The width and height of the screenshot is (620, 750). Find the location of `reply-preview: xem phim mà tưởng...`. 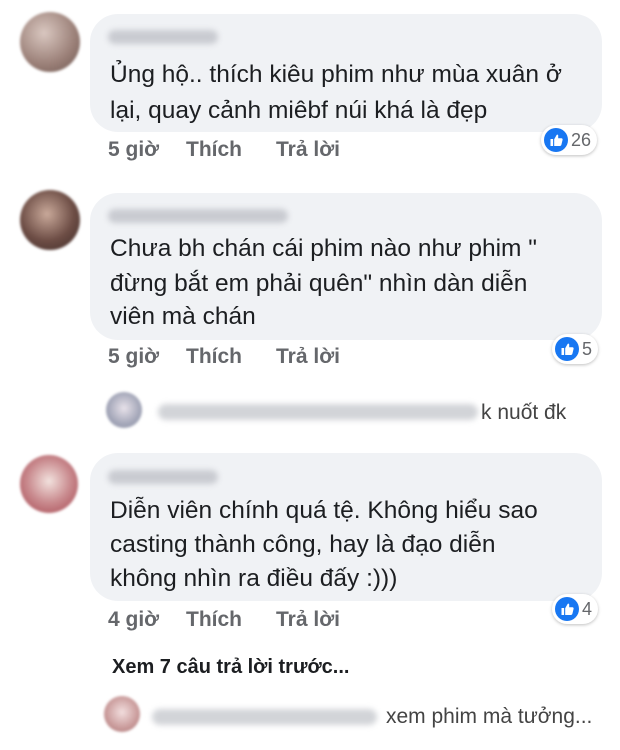

reply-preview: xem phim mà tưởng... is located at coordinates (310, 718).